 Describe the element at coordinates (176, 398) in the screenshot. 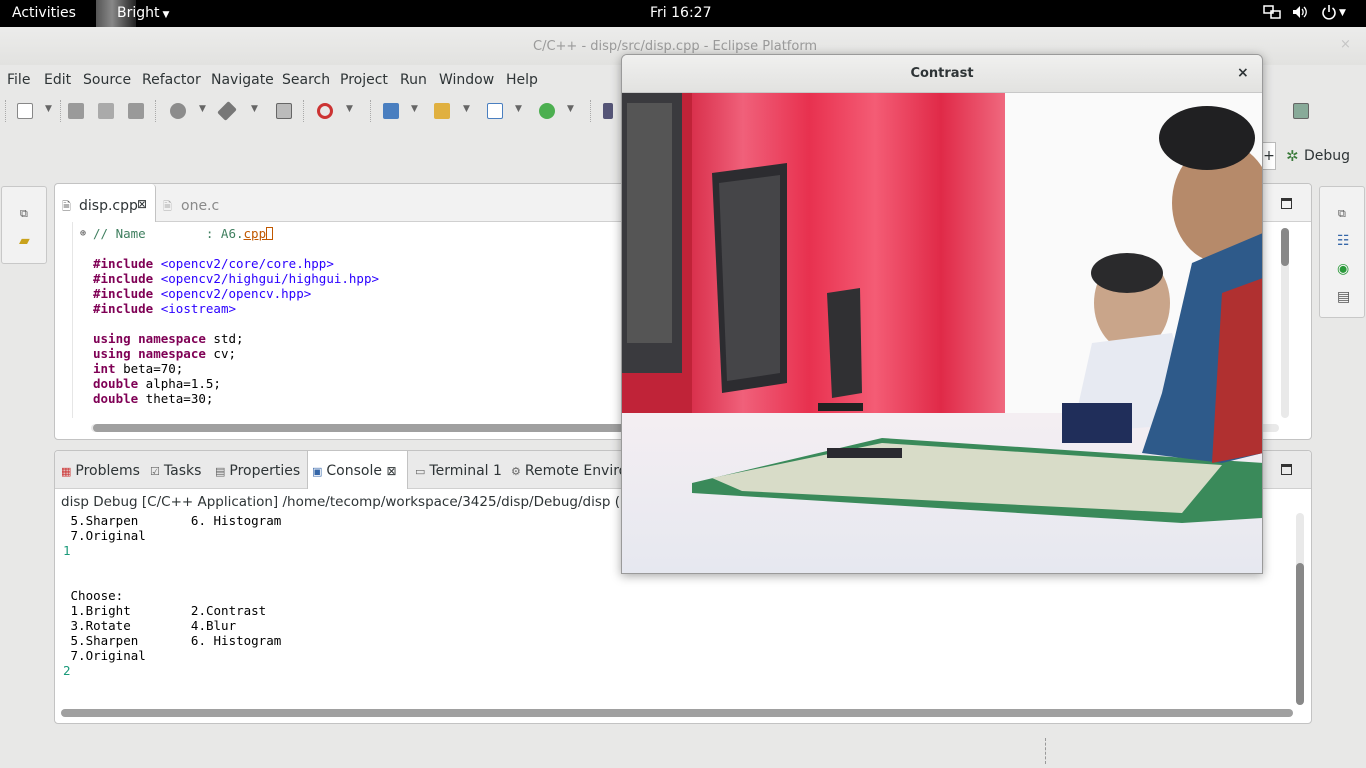

I see `code-text: theta=30;` at that location.